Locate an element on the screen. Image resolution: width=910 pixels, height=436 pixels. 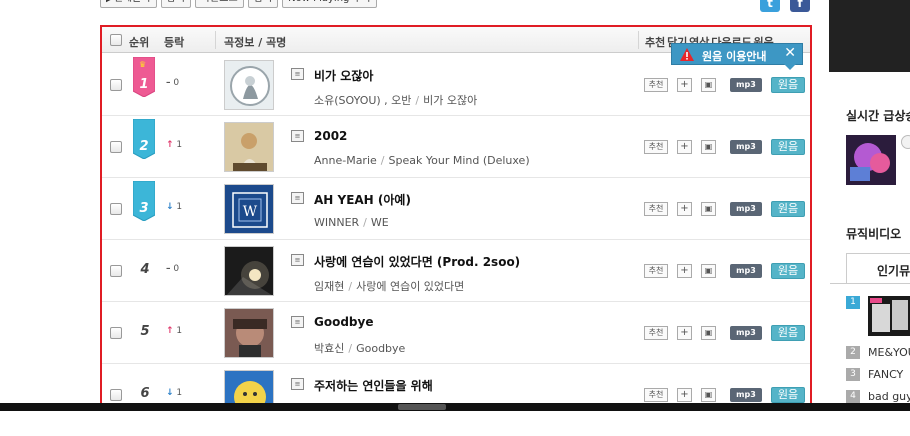
album-art-image is located at coordinates (249, 333).